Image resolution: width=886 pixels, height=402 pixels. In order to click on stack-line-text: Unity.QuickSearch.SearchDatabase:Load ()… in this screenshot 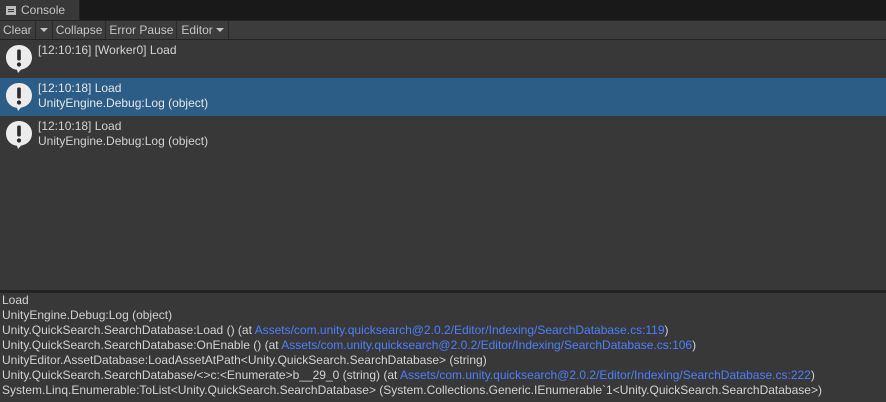, I will do `click(128, 330)`.